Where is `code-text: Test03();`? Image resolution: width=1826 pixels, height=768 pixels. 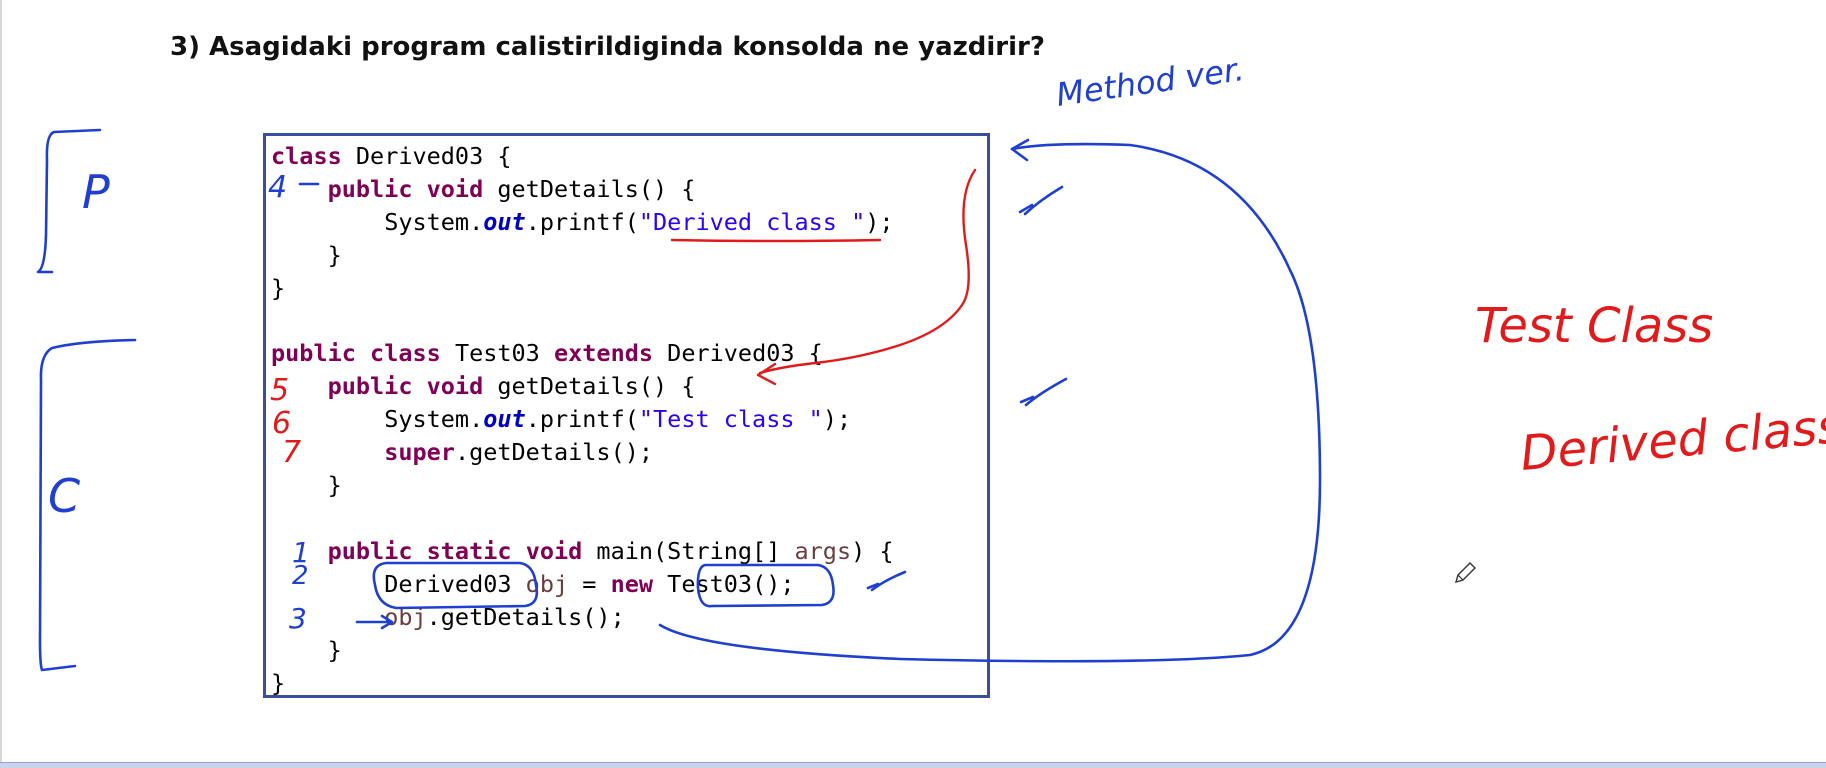 code-text: Test03(); is located at coordinates (724, 583).